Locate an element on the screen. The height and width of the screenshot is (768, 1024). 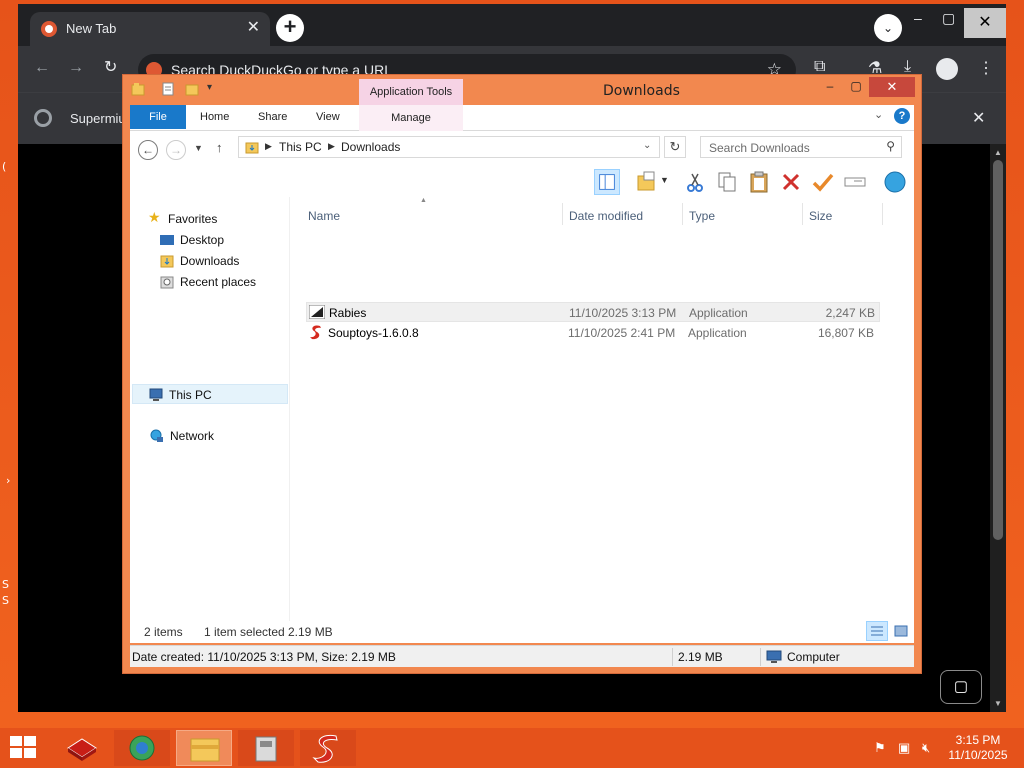
scroll-down-arrow-icon: ▼ is located at coordinates (998, 703).